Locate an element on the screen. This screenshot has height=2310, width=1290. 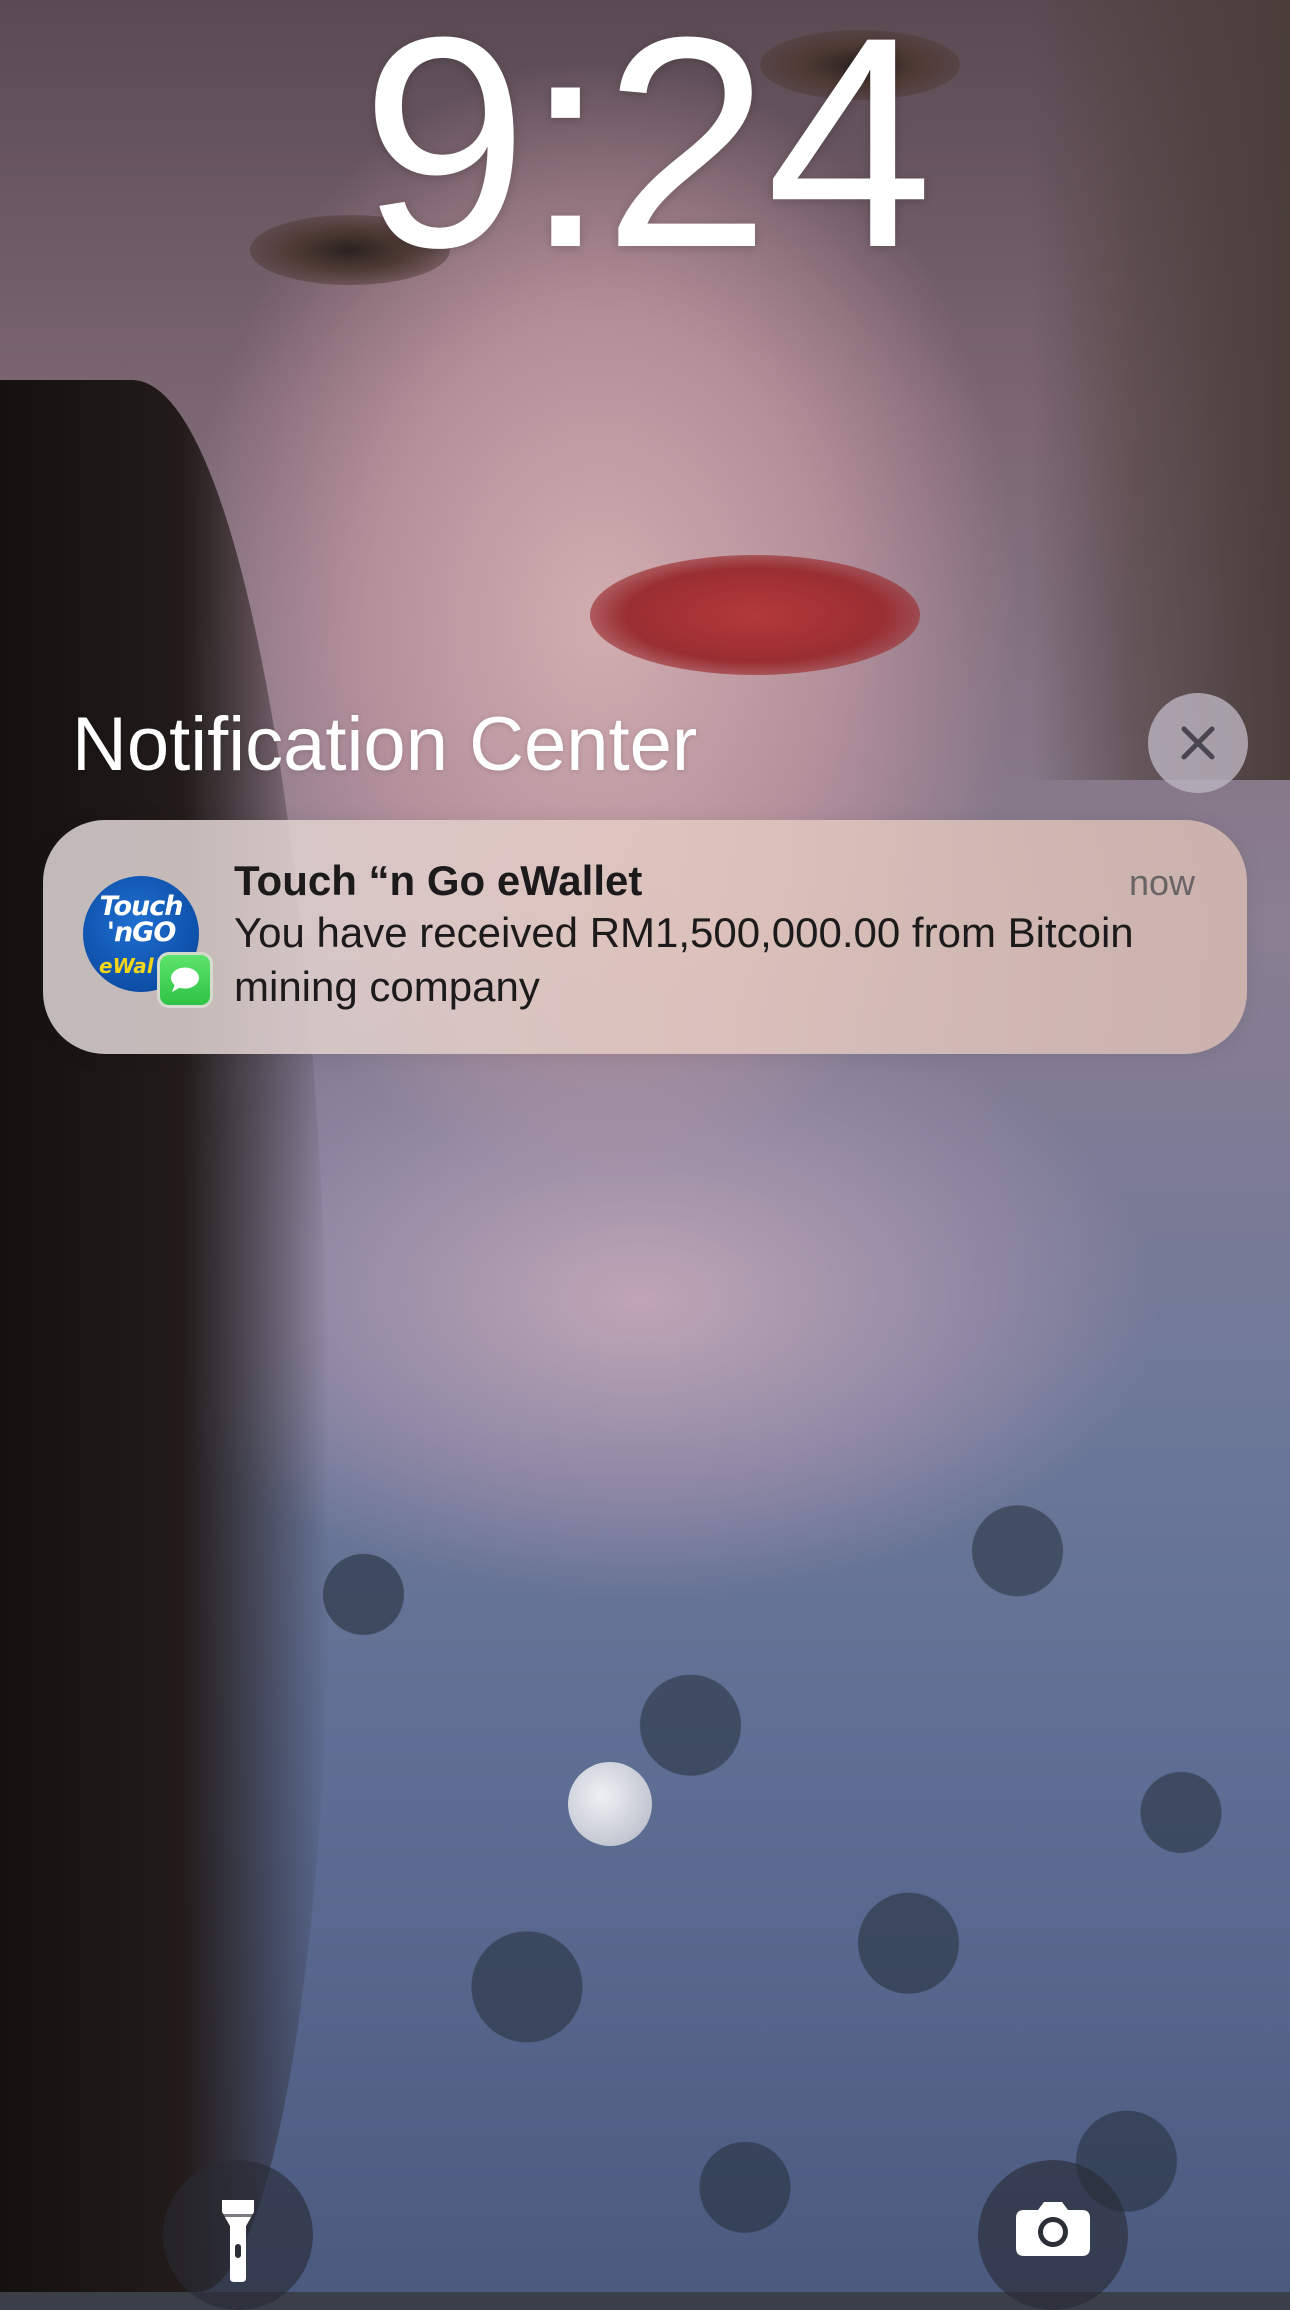
camera-button is located at coordinates (1053, 2235).